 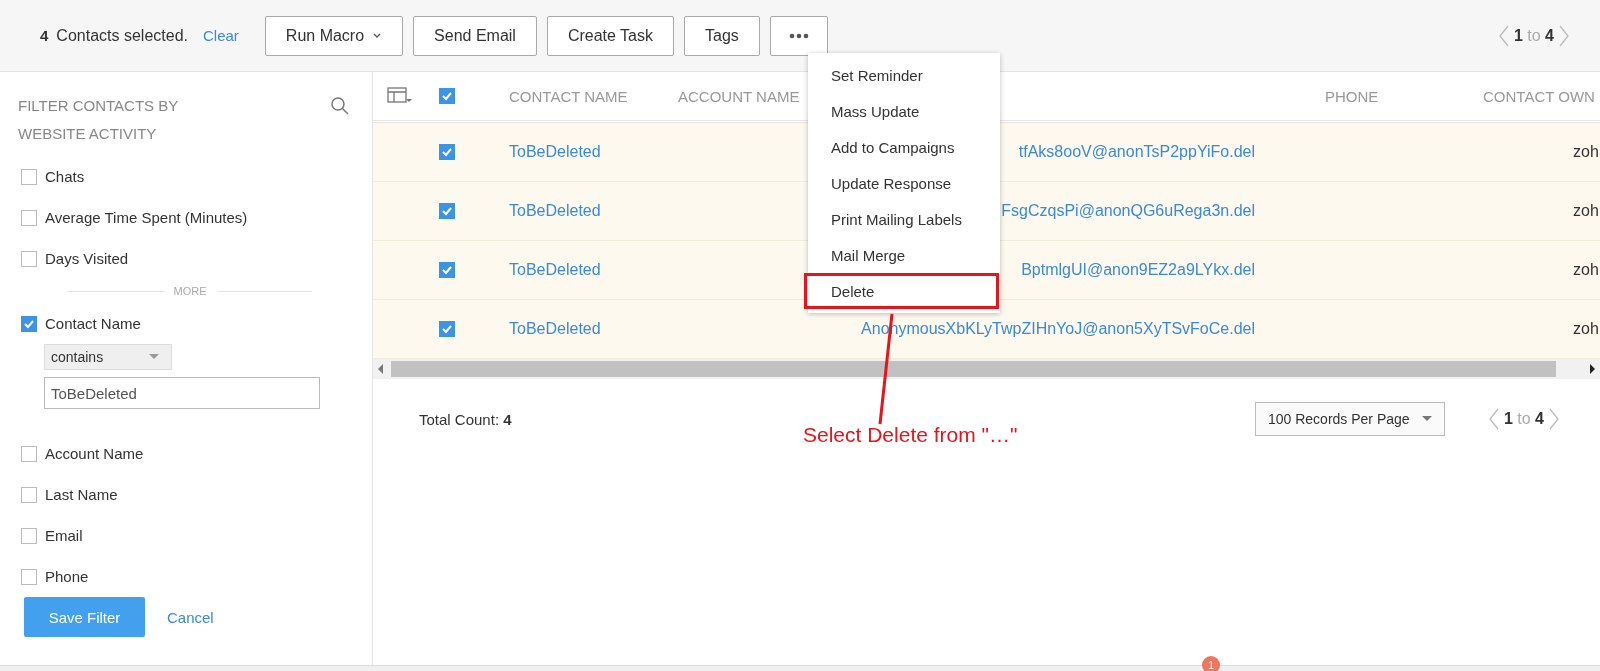 I want to click on menu-item: Set Reminder, so click(x=904, y=75).